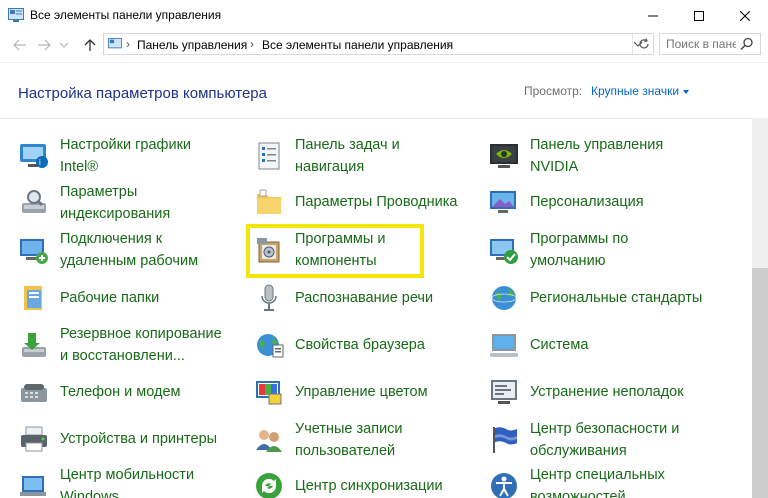 This screenshot has width=768, height=498. Describe the element at coordinates (34, 203) in the screenshot. I see `indexing-icon` at that location.